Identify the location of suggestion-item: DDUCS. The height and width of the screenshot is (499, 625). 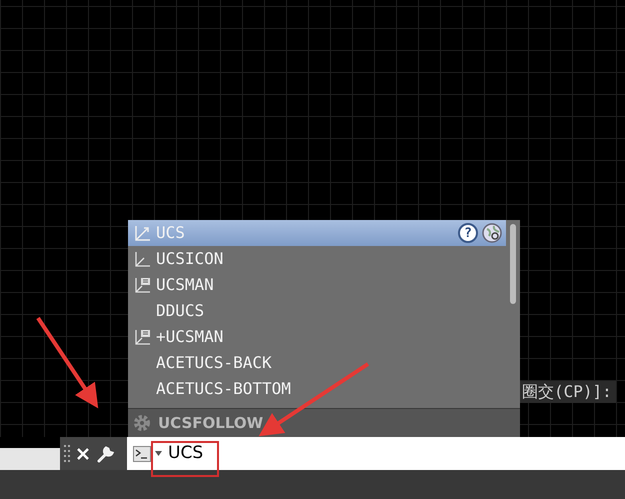
(317, 311).